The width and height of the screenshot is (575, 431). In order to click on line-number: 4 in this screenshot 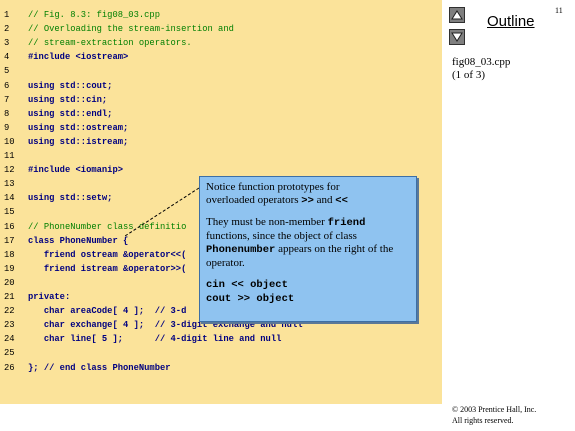, I will do `click(7, 57)`.